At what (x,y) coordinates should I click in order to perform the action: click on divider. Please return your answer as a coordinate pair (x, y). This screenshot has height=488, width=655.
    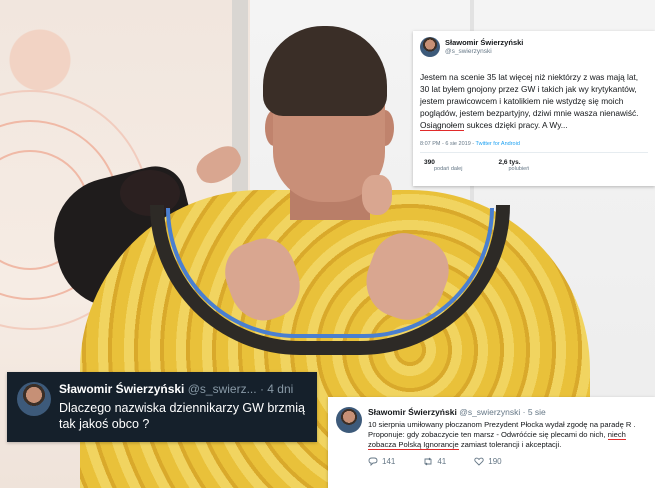
    Looking at the image, I should click on (534, 152).